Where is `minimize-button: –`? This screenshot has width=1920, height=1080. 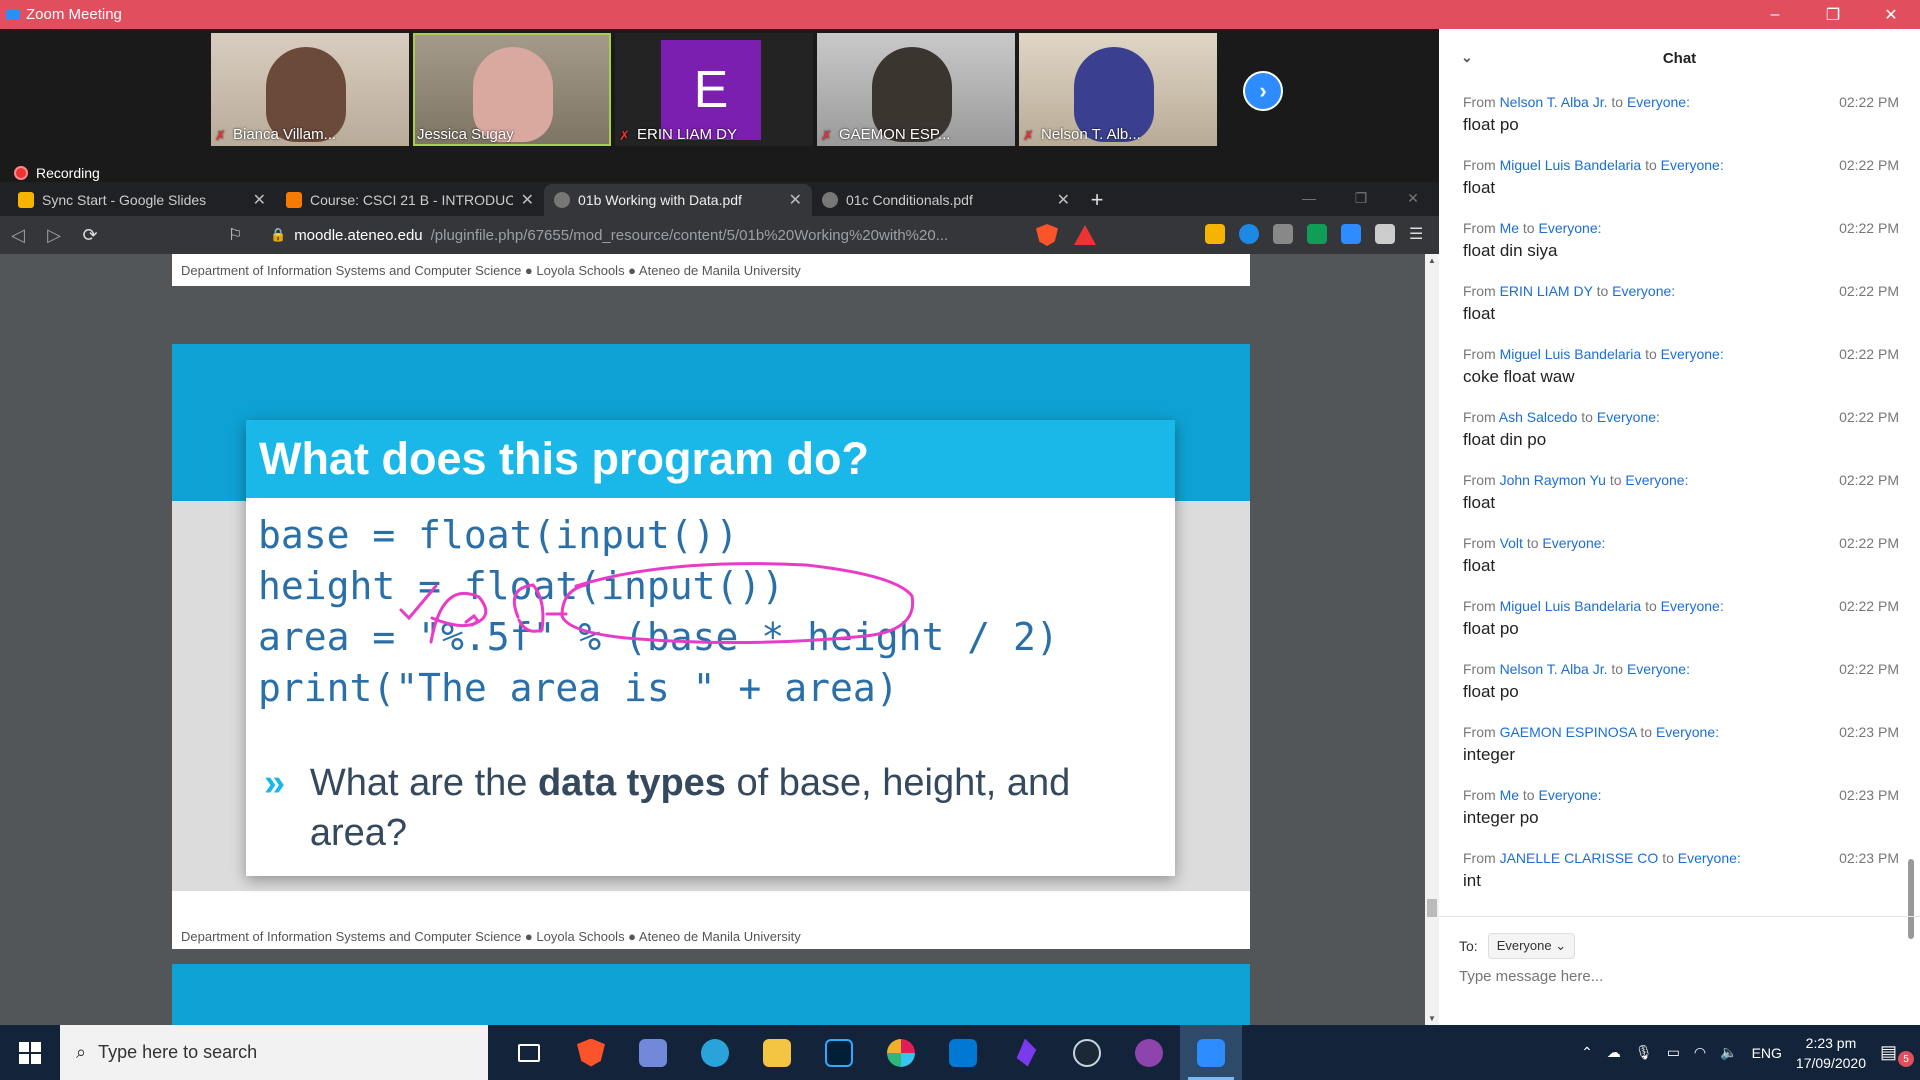
minimize-button: – is located at coordinates (1775, 14).